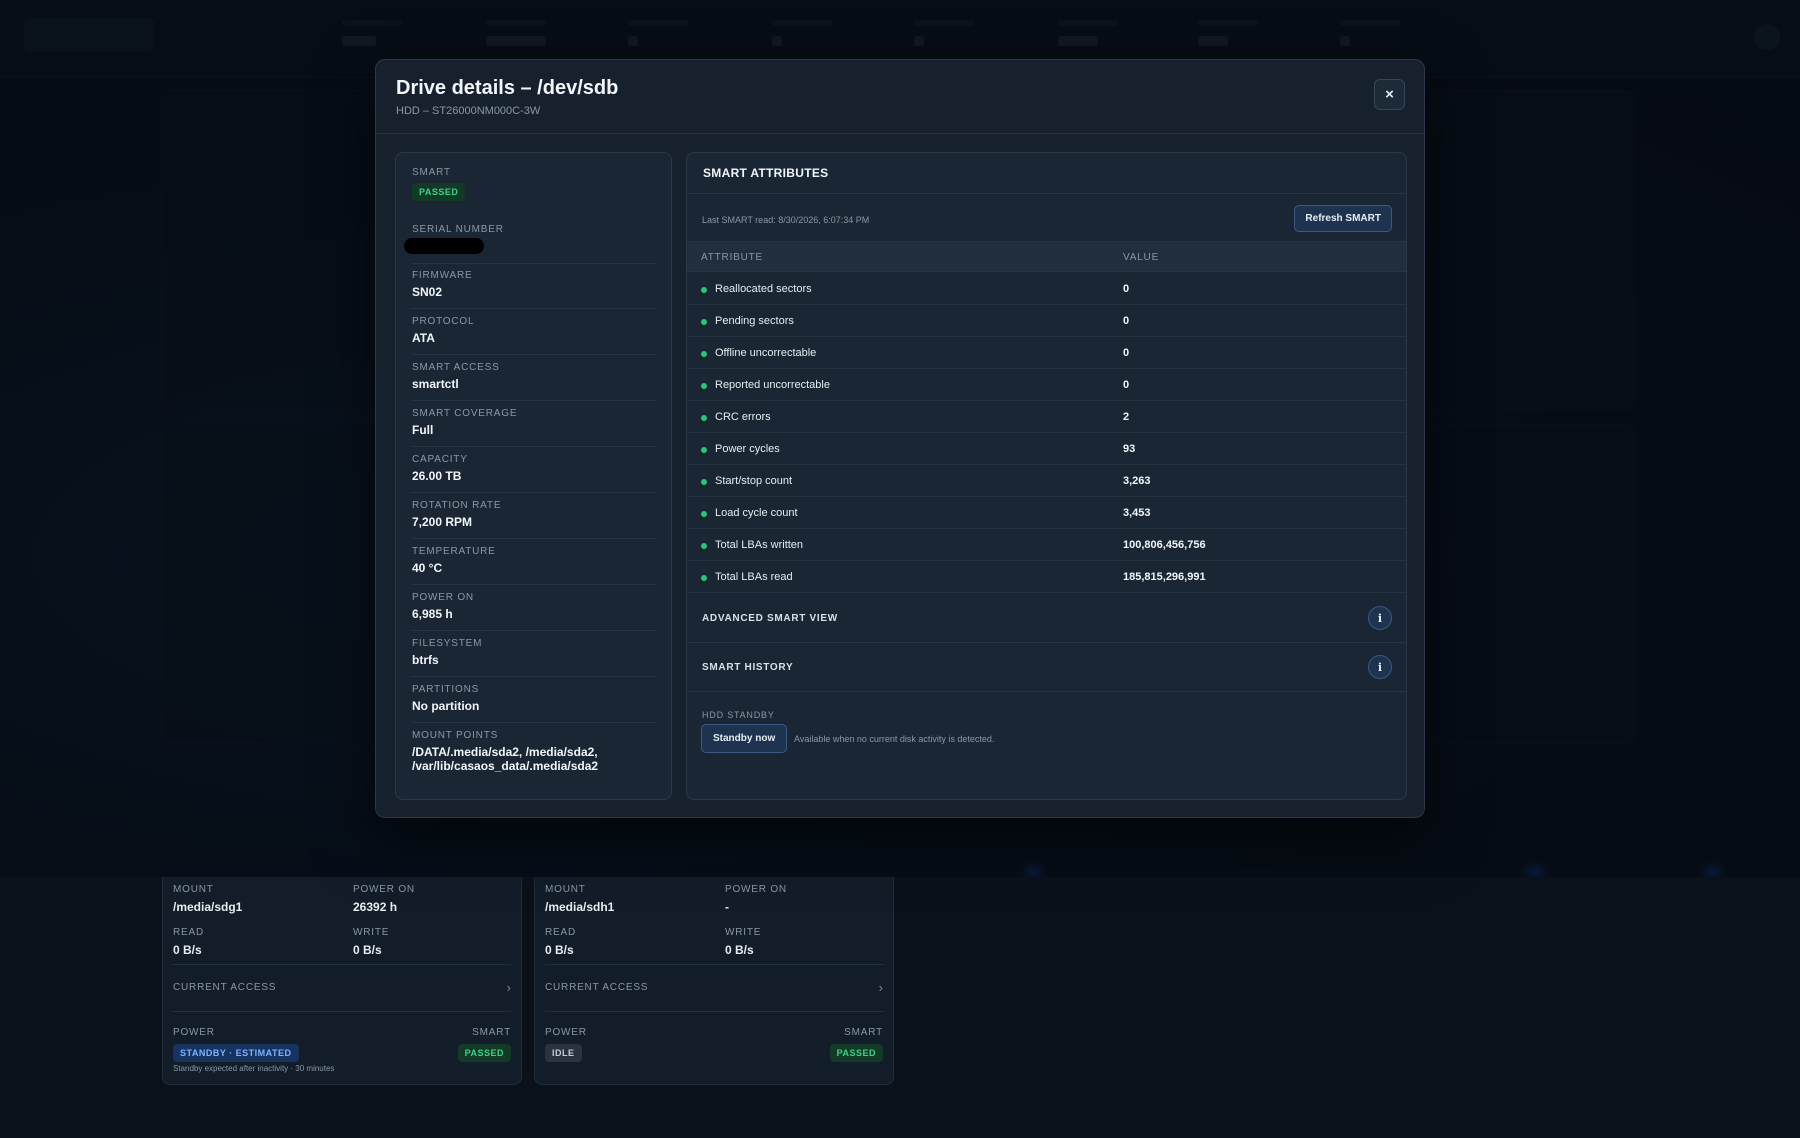 Image resolution: width=1800 pixels, height=1138 pixels. What do you see at coordinates (1046, 256) in the screenshot?
I see `table-header: ATTRIBUTE VALUE` at bounding box center [1046, 256].